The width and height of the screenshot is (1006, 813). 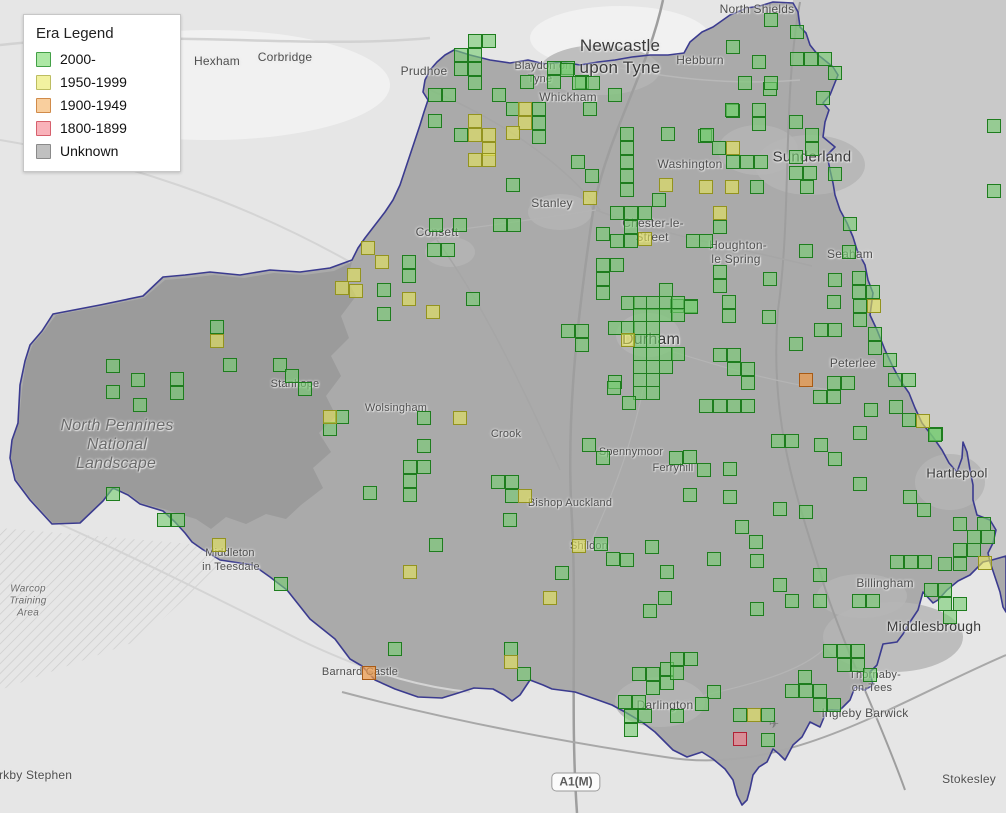 What do you see at coordinates (740, 739) in the screenshot?
I see `era-grid-cell-r` at bounding box center [740, 739].